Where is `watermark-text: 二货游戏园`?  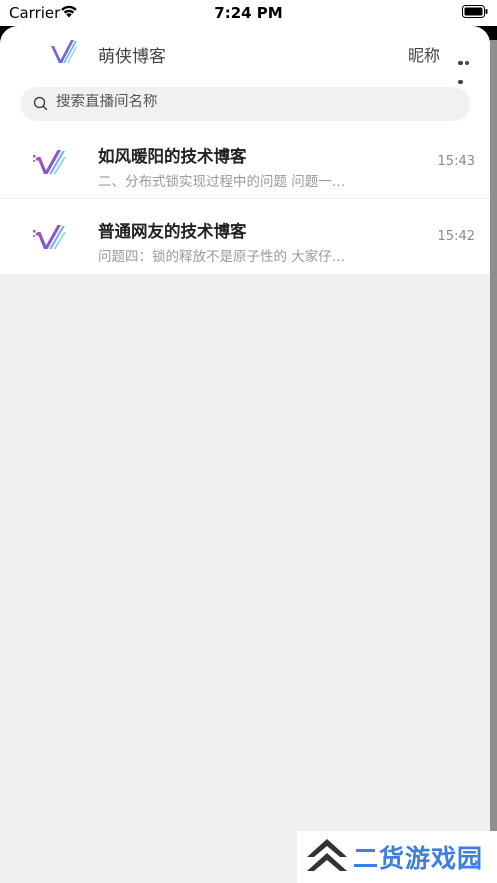 watermark-text: 二货游戏园 is located at coordinates (418, 858).